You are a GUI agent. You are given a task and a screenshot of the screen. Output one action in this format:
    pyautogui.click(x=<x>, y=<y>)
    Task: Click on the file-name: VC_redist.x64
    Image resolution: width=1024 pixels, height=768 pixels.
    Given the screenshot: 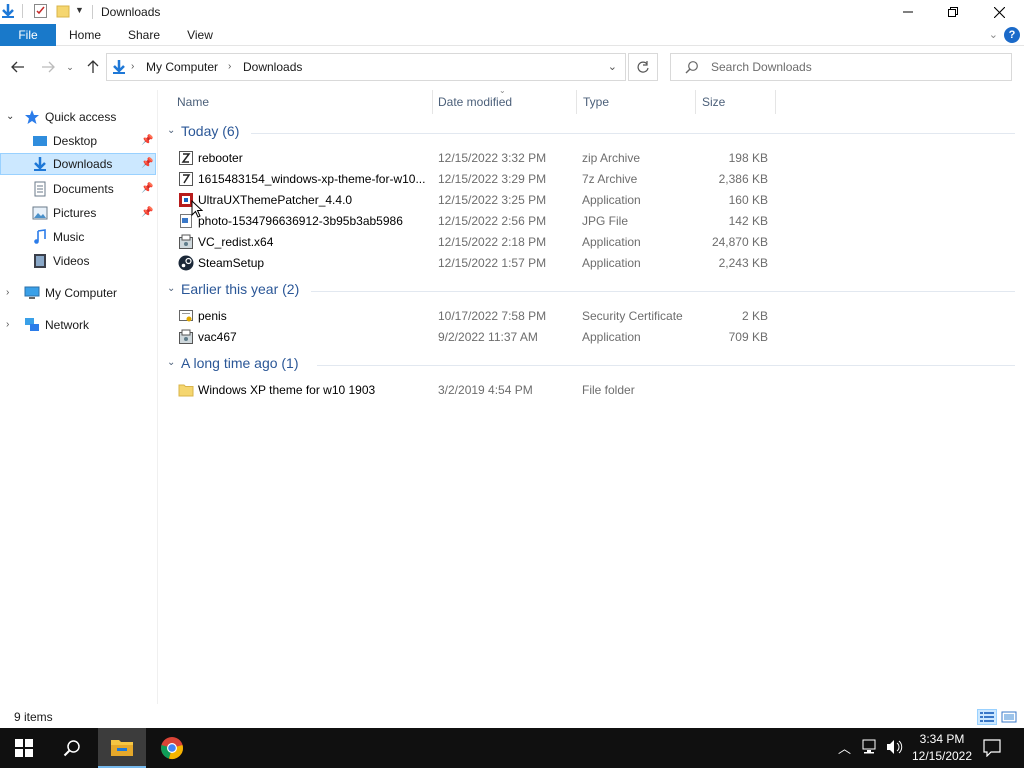 What is the action you would take?
    pyautogui.click(x=236, y=242)
    